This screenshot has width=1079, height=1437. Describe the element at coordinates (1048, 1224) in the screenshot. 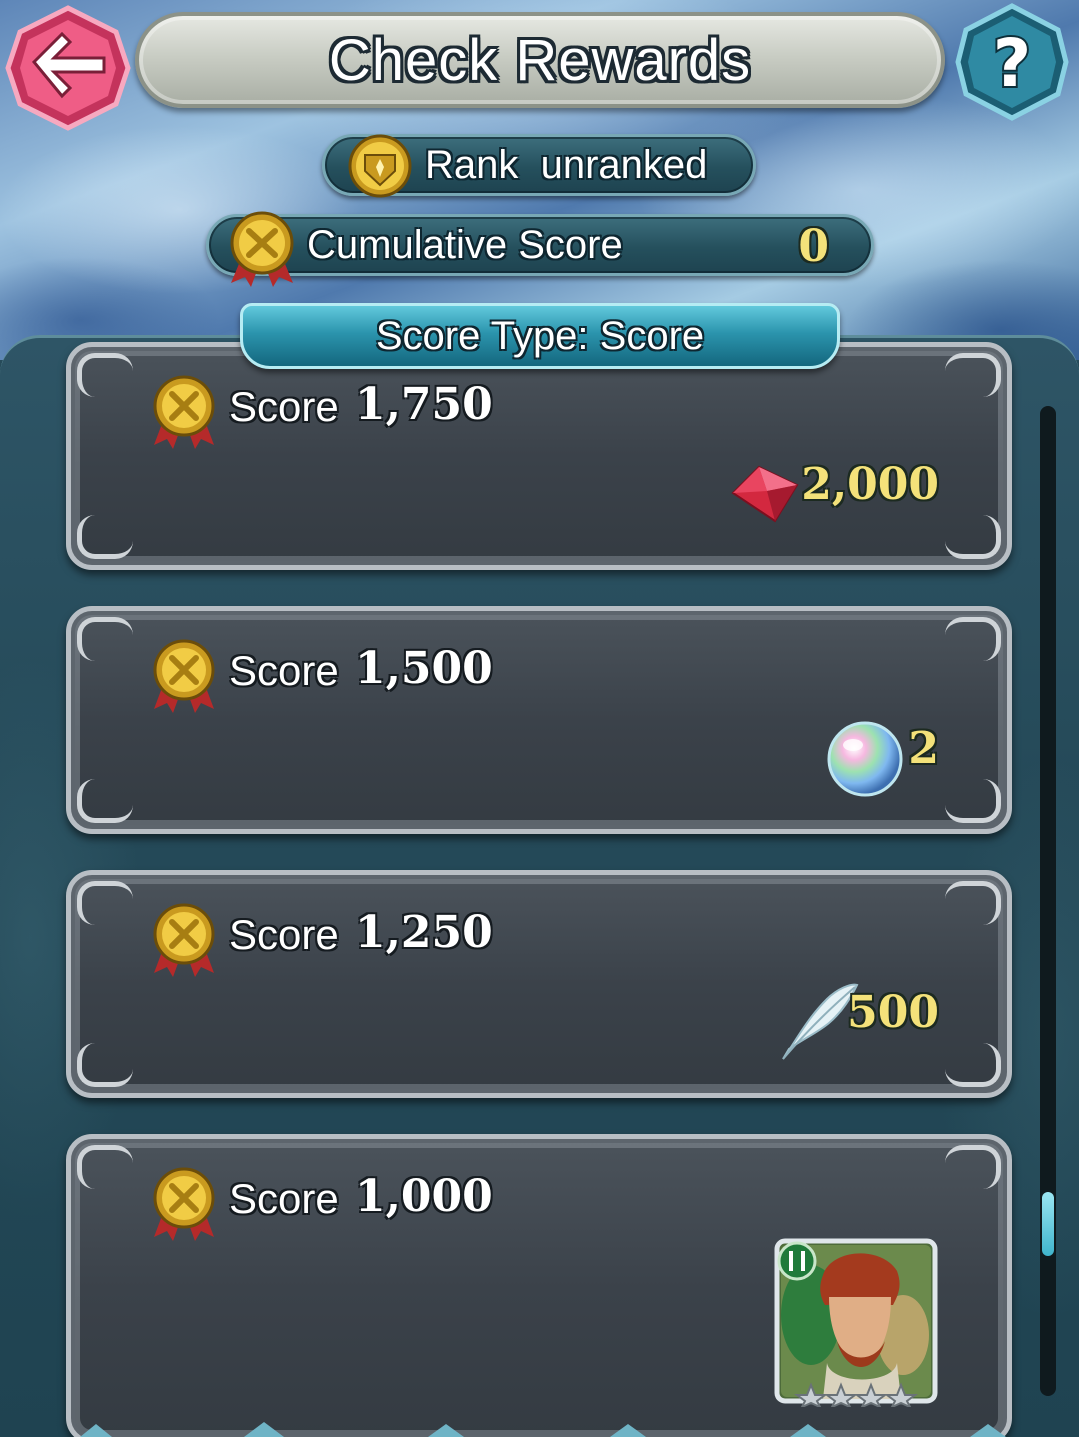

I see `scrollbar-thumb` at that location.